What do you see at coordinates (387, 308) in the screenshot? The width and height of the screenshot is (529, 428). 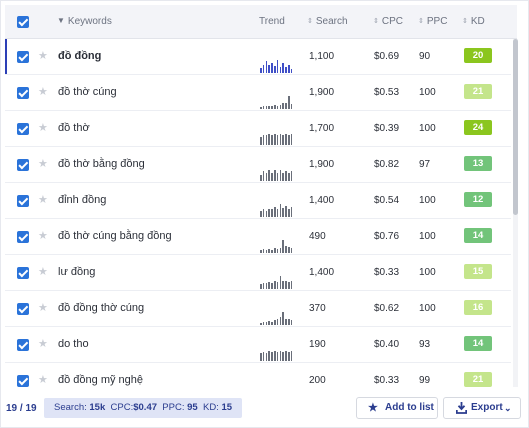 I see `cpc-value: $0.62` at bounding box center [387, 308].